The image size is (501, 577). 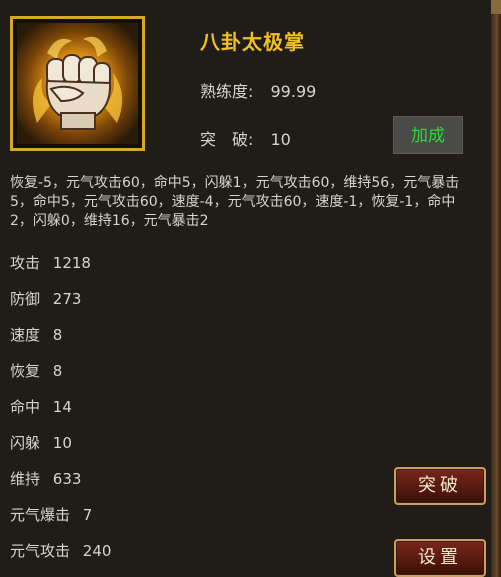 What do you see at coordinates (67, 479) in the screenshot?
I see `attribute-value: 633` at bounding box center [67, 479].